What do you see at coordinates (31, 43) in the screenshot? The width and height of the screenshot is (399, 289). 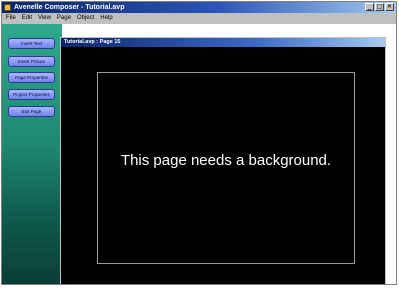 I see `insert-text-button: Insert Text` at bounding box center [31, 43].